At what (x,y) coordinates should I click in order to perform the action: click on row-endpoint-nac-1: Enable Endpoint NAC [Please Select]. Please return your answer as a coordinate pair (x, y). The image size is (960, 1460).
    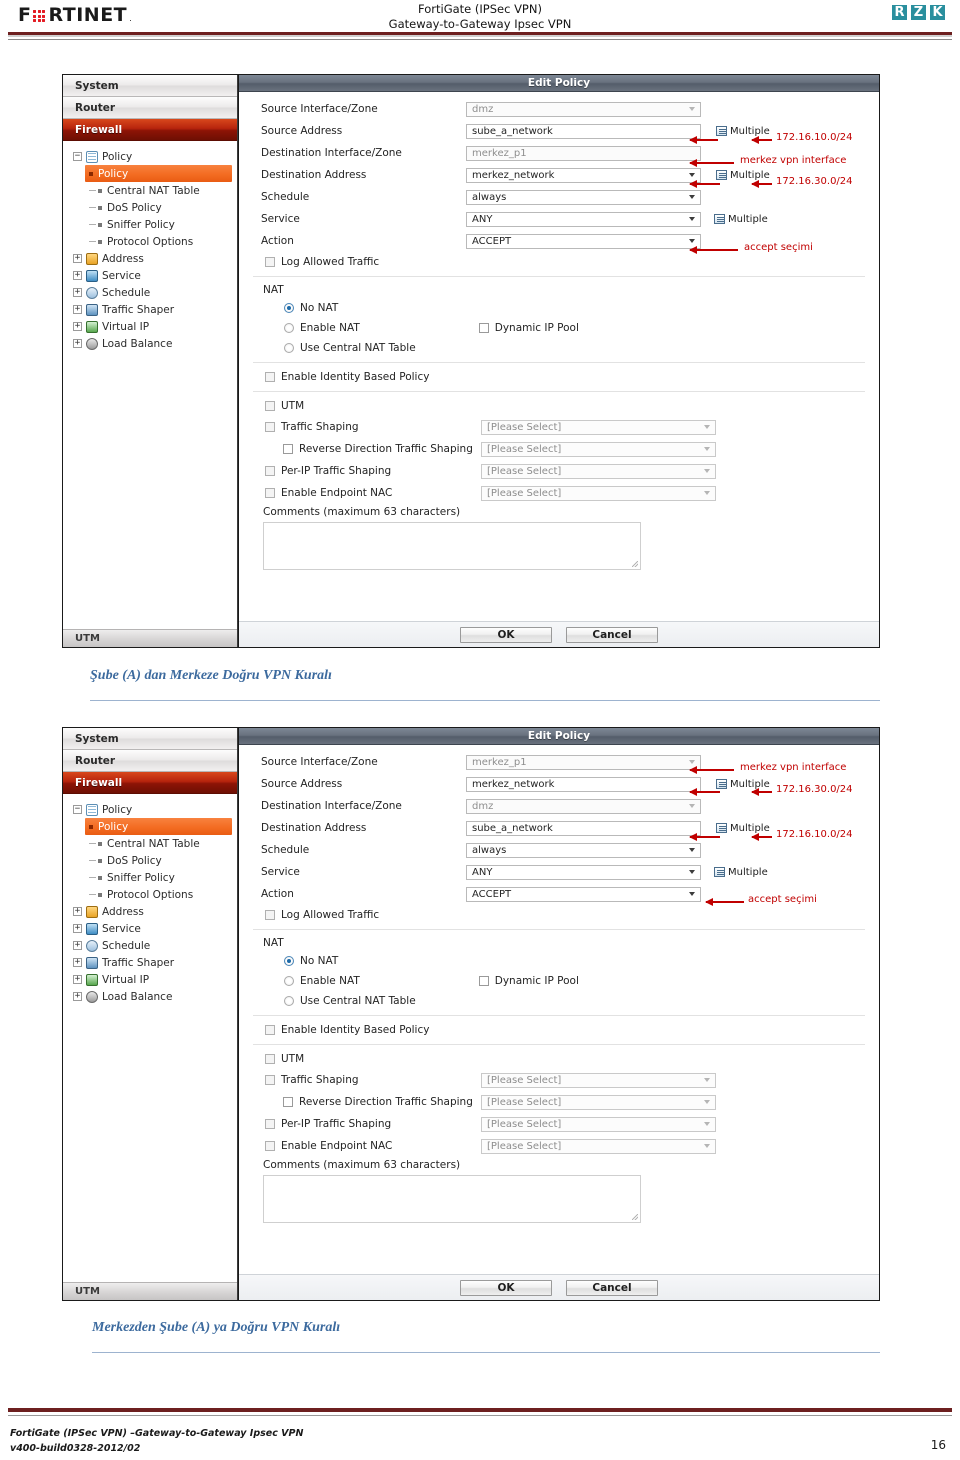
    Looking at the image, I should click on (559, 493).